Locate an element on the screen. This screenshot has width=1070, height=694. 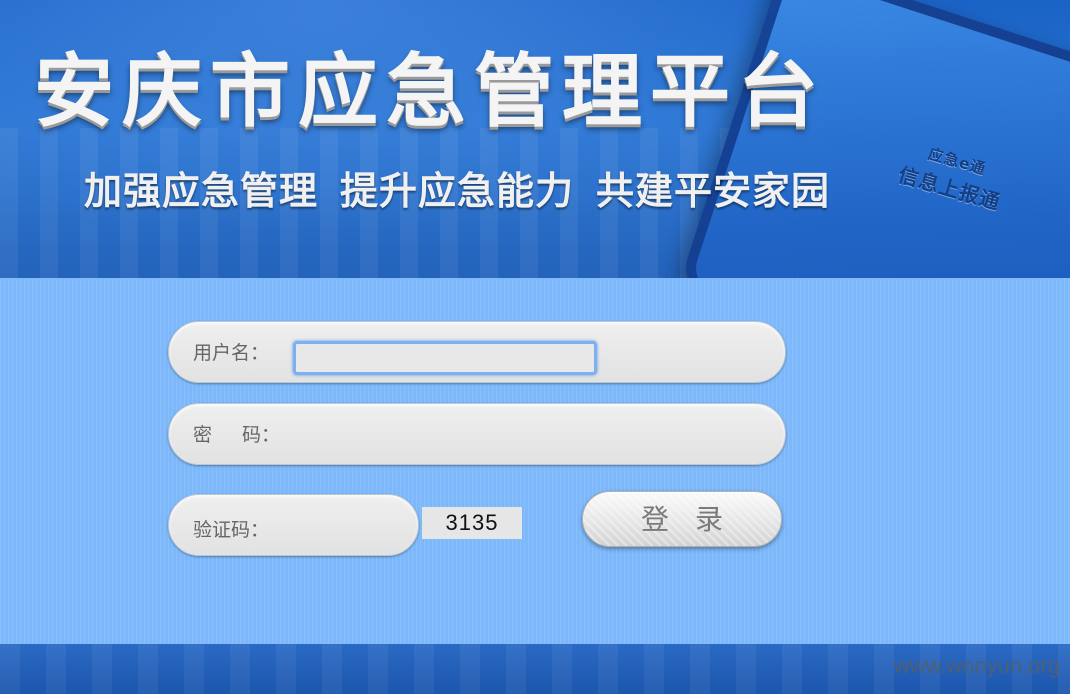
username-label: 用户名： is located at coordinates (231, 353).